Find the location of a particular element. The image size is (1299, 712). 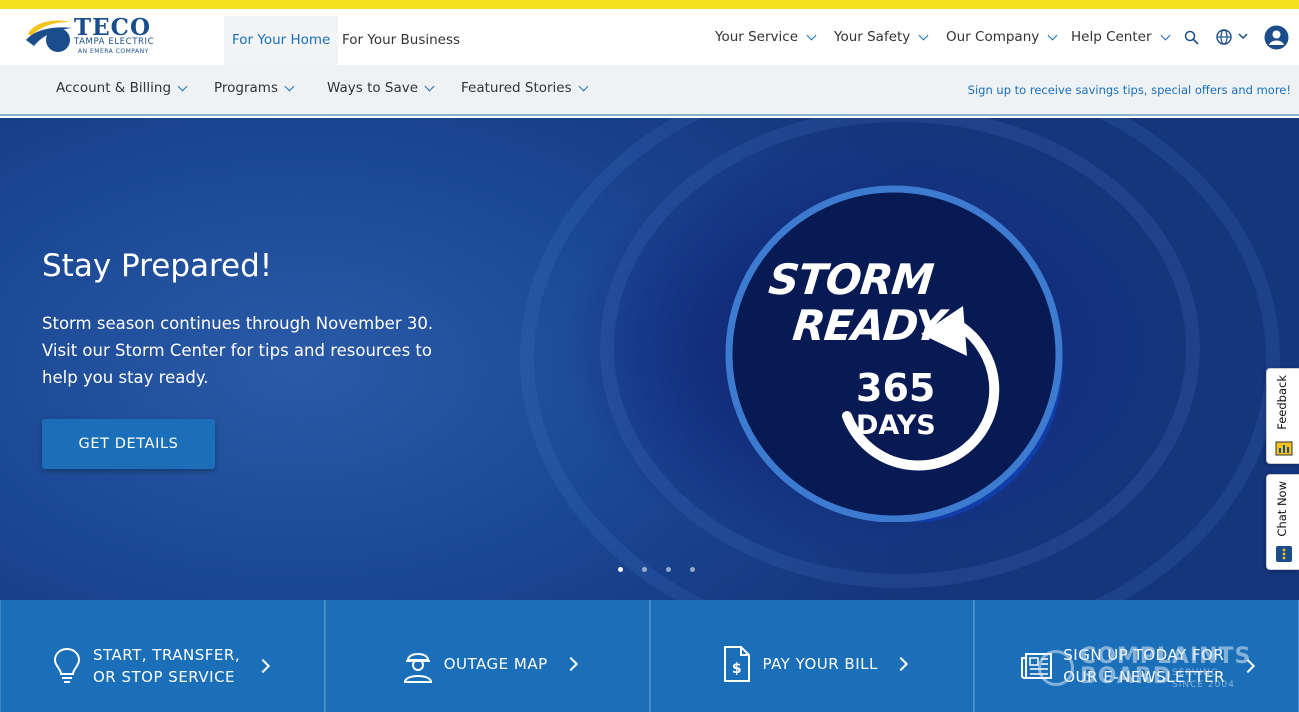

badge-365-text: 365 is located at coordinates (896, 388).